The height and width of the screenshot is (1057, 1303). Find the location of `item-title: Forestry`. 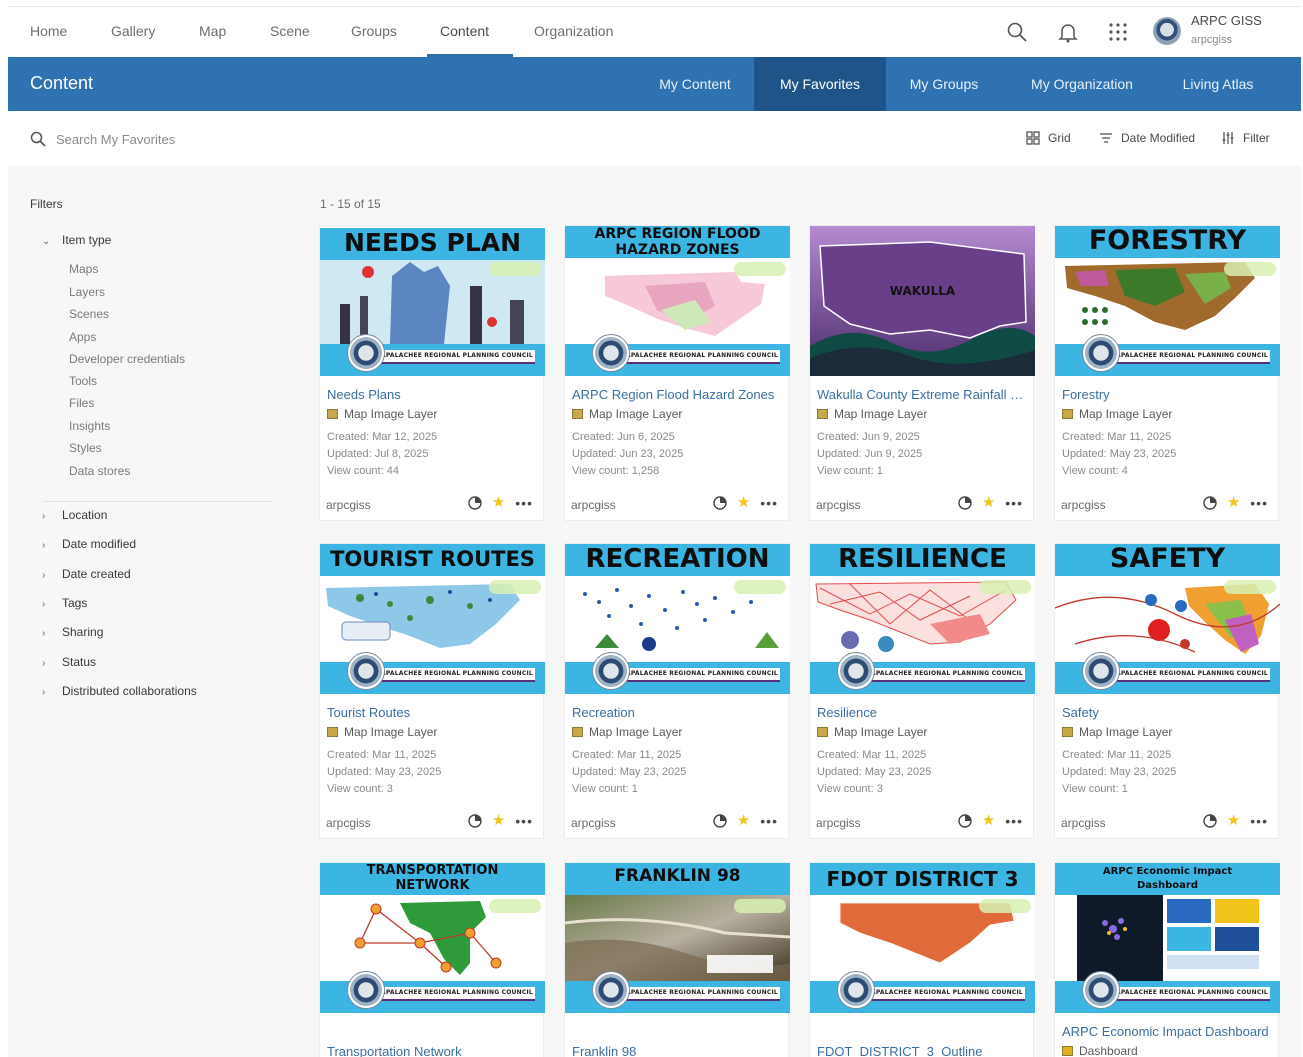

item-title: Forestry is located at coordinates (1167, 394).